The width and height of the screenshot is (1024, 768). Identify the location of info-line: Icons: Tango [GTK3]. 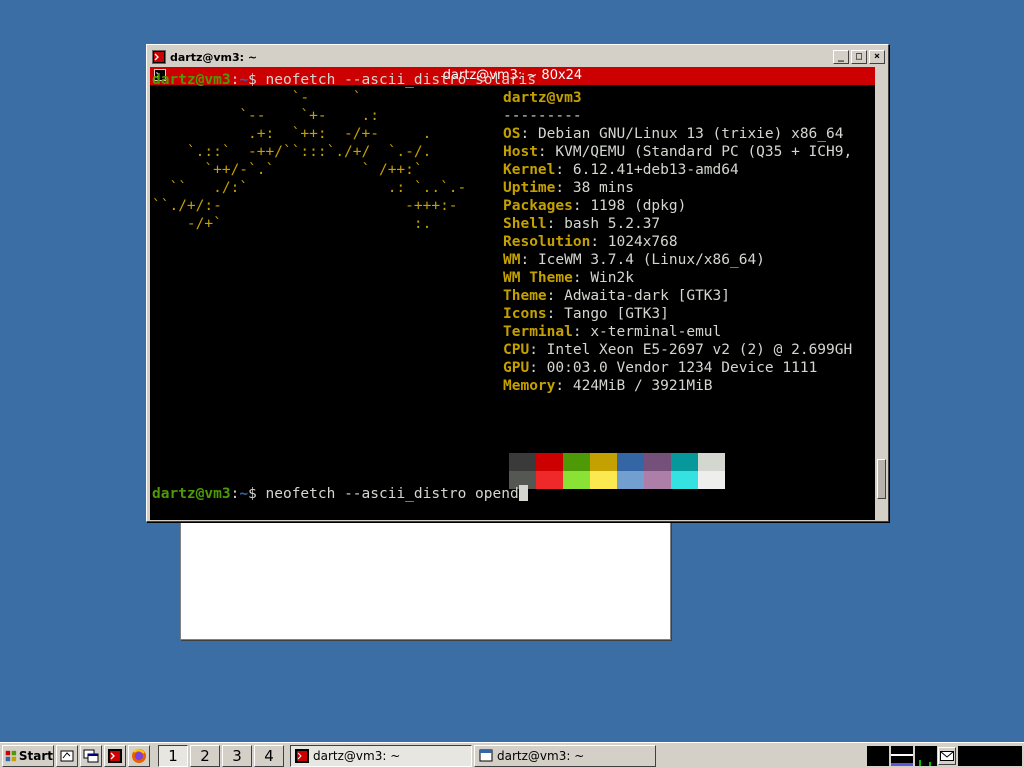
(586, 314).